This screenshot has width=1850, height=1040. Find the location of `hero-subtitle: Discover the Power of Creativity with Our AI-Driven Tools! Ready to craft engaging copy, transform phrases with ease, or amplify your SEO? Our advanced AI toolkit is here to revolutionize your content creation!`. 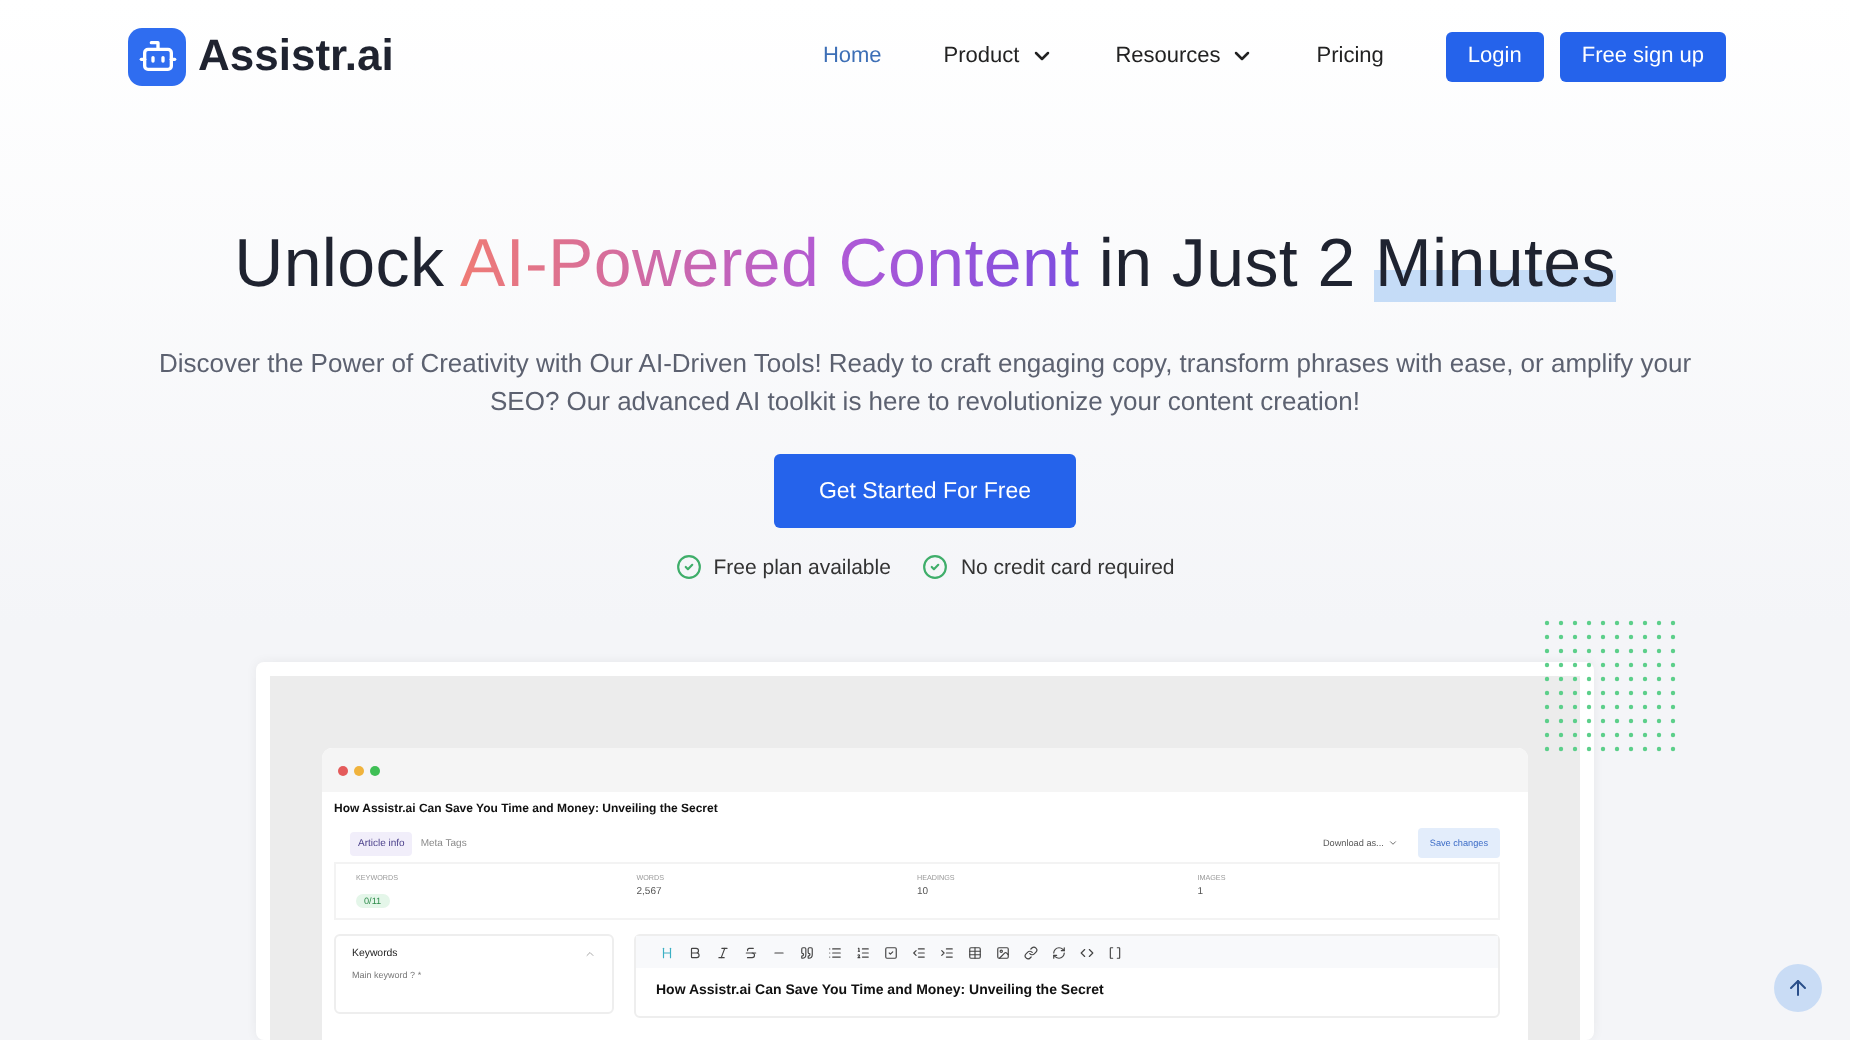

hero-subtitle: Discover the Power of Creativity with Our AI-Driven Tools! Ready to craft engaging copy, transform phrases with ease, or amplify your SEO? Our advanced AI toolkit is here to revolutionize your content creation! is located at coordinates (925, 383).